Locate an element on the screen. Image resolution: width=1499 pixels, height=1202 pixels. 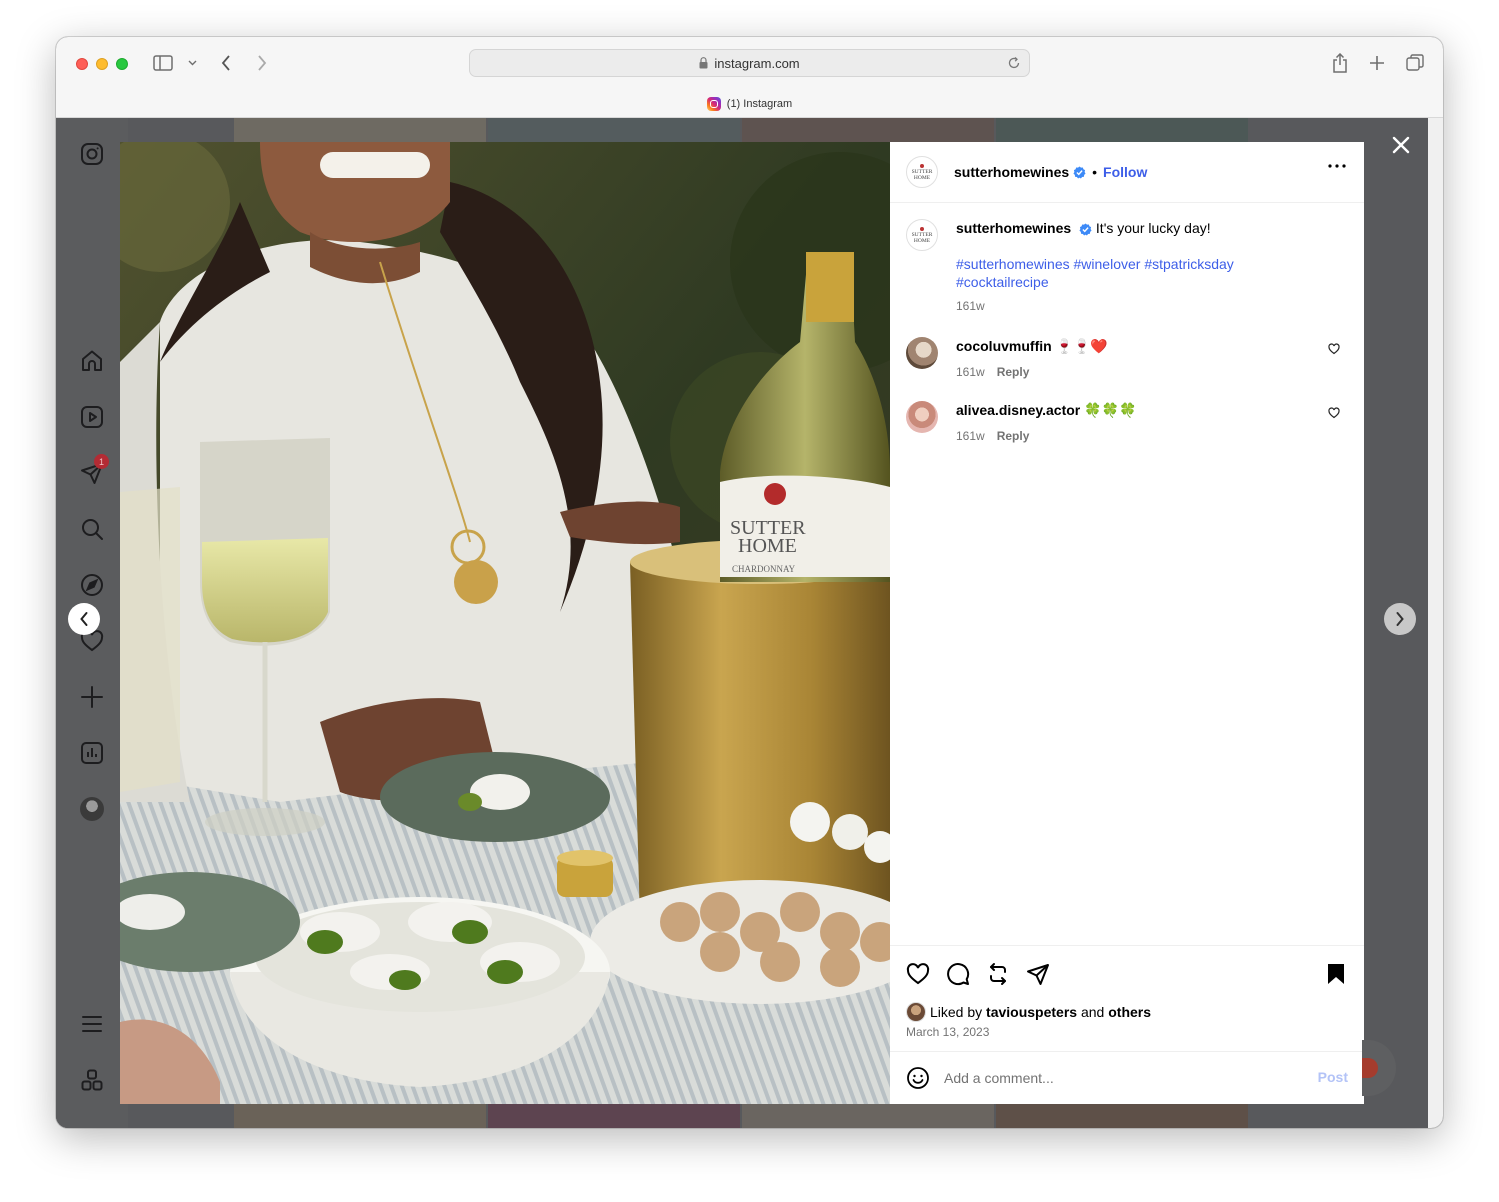
post-header: SUTTER HOME sutterhomewines • Follow is located at coordinates (1127, 172).